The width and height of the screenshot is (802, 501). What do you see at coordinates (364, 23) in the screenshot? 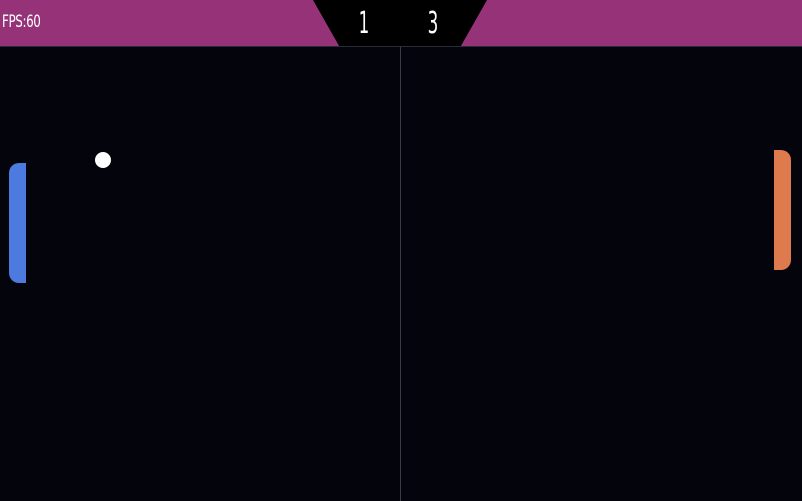
I see `left-player-score: 1` at bounding box center [364, 23].